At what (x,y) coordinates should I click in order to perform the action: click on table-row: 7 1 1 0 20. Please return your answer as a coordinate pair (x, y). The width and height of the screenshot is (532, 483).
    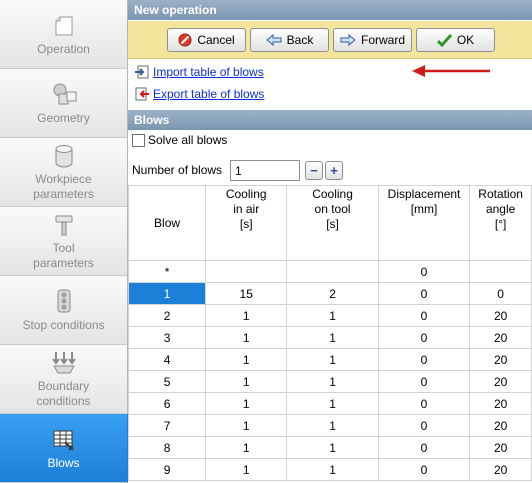
    Looking at the image, I should click on (329, 425).